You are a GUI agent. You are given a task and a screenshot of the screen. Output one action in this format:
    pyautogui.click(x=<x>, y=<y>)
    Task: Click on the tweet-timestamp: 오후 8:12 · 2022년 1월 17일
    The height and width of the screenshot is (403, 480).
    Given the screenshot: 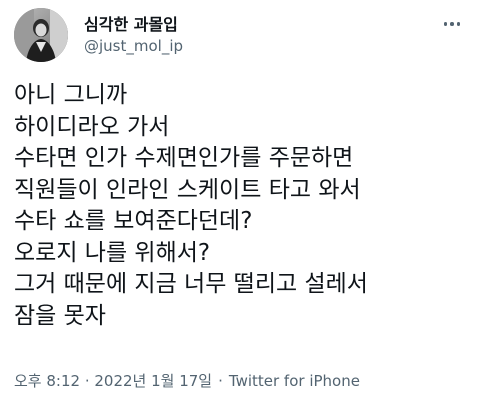 What is the action you would take?
    pyautogui.click(x=113, y=380)
    